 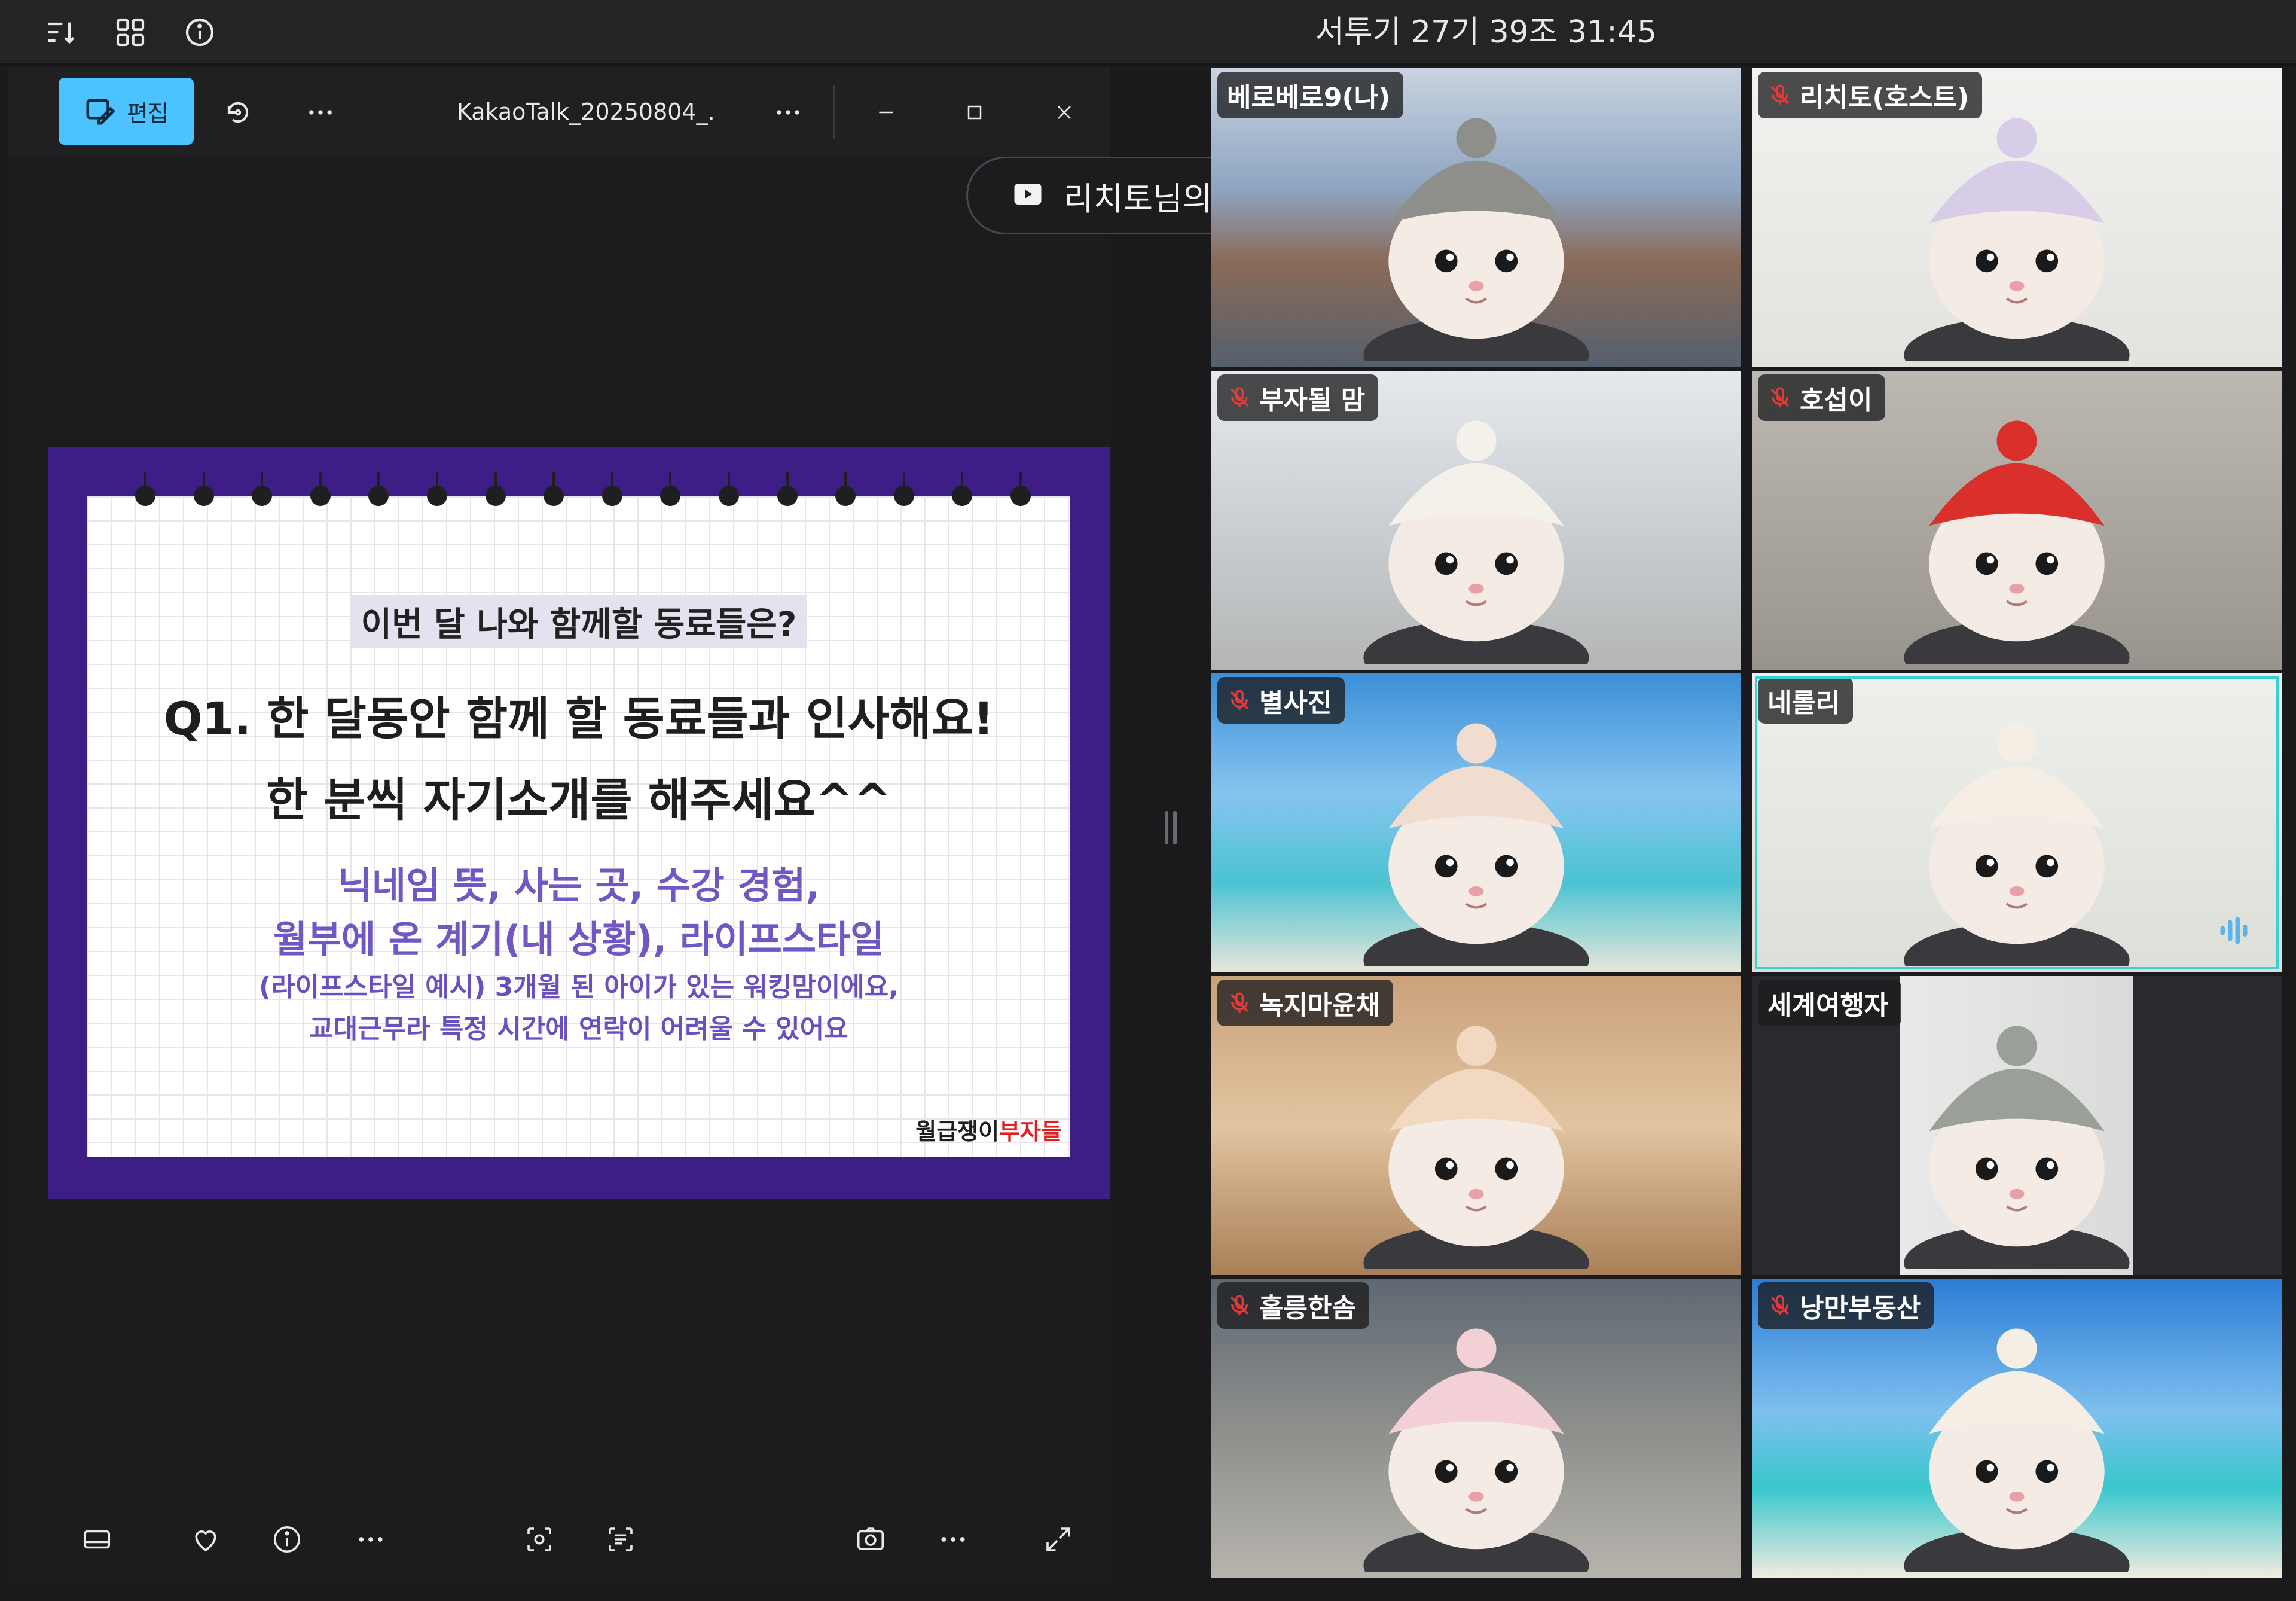 What do you see at coordinates (1885, 98) in the screenshot?
I see `participant-name: 리치토(호스트)` at bounding box center [1885, 98].